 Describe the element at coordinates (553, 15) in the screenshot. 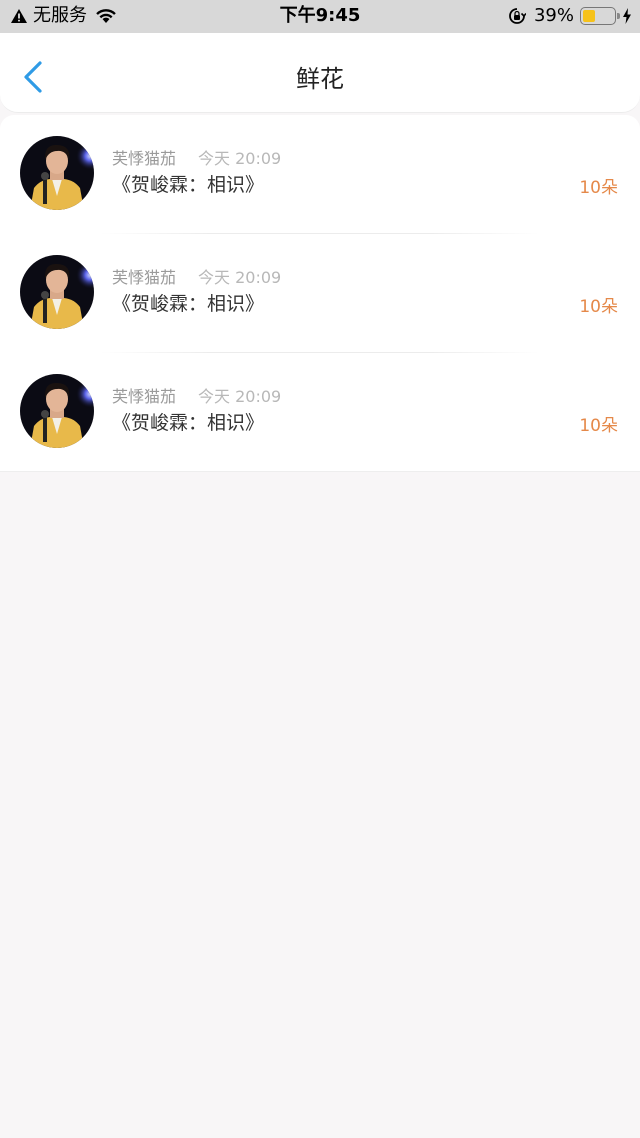

I see `battery-percentage: 39%` at that location.